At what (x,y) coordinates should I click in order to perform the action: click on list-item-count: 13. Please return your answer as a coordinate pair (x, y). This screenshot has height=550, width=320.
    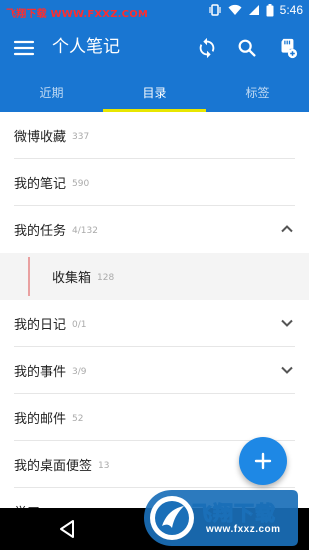
    Looking at the image, I should click on (104, 465).